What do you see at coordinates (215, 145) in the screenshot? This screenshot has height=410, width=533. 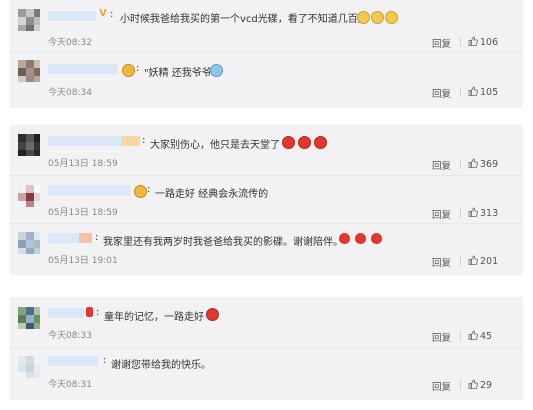 I see `comment-text: 大家别伤心，他只是去天堂了` at bounding box center [215, 145].